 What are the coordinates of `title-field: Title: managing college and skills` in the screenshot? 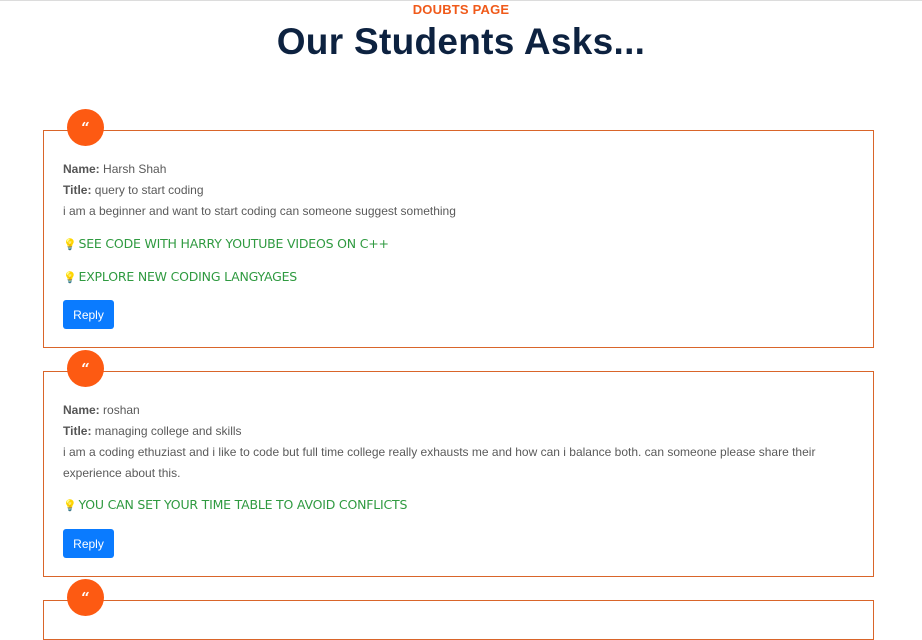 It's located at (152, 431).